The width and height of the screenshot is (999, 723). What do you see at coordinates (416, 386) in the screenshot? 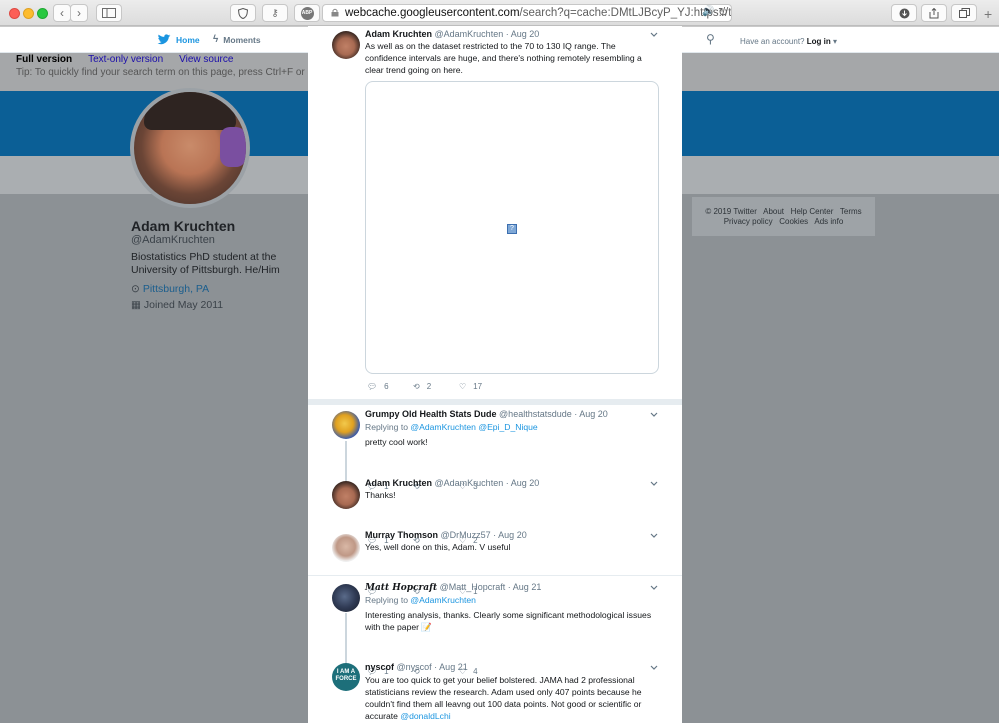
I see `retweet-icon: ⟲` at bounding box center [416, 386].